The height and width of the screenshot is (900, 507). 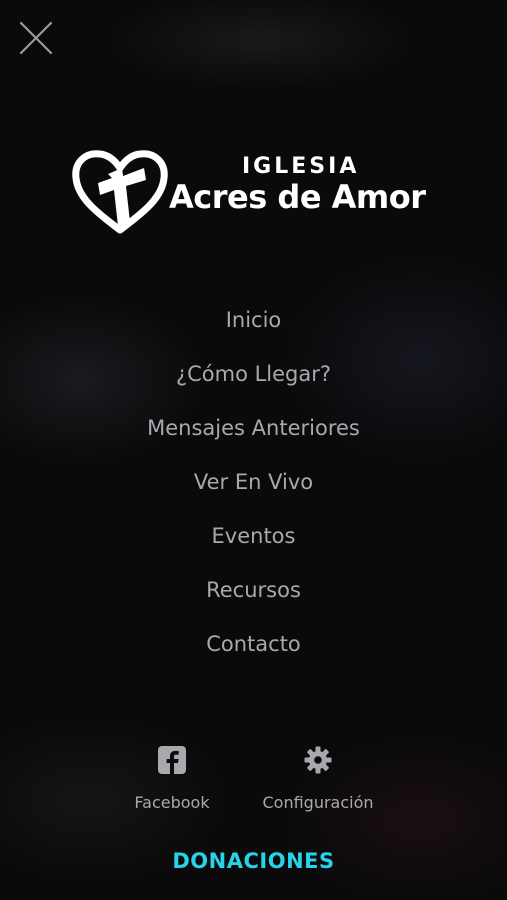 I want to click on church-logo: IGLESIA Acres de Amor, so click(x=257, y=192).